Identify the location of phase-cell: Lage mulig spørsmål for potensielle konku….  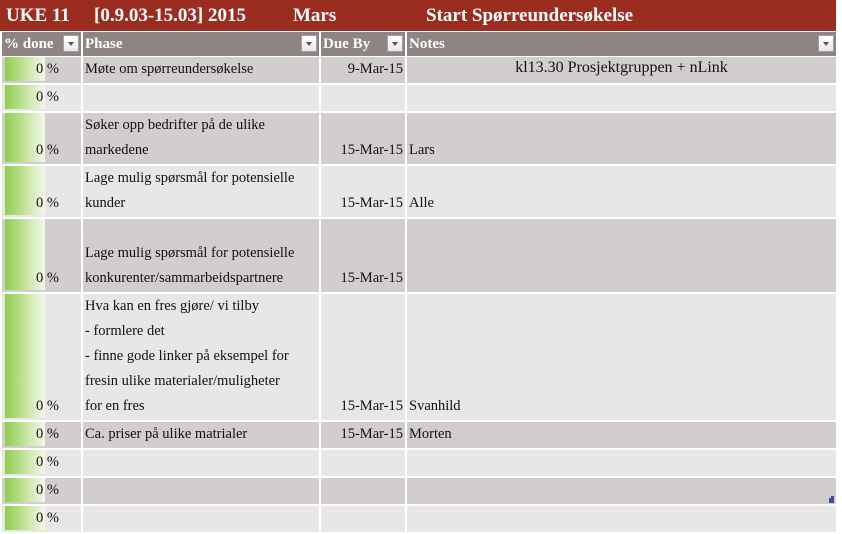
(201, 256).